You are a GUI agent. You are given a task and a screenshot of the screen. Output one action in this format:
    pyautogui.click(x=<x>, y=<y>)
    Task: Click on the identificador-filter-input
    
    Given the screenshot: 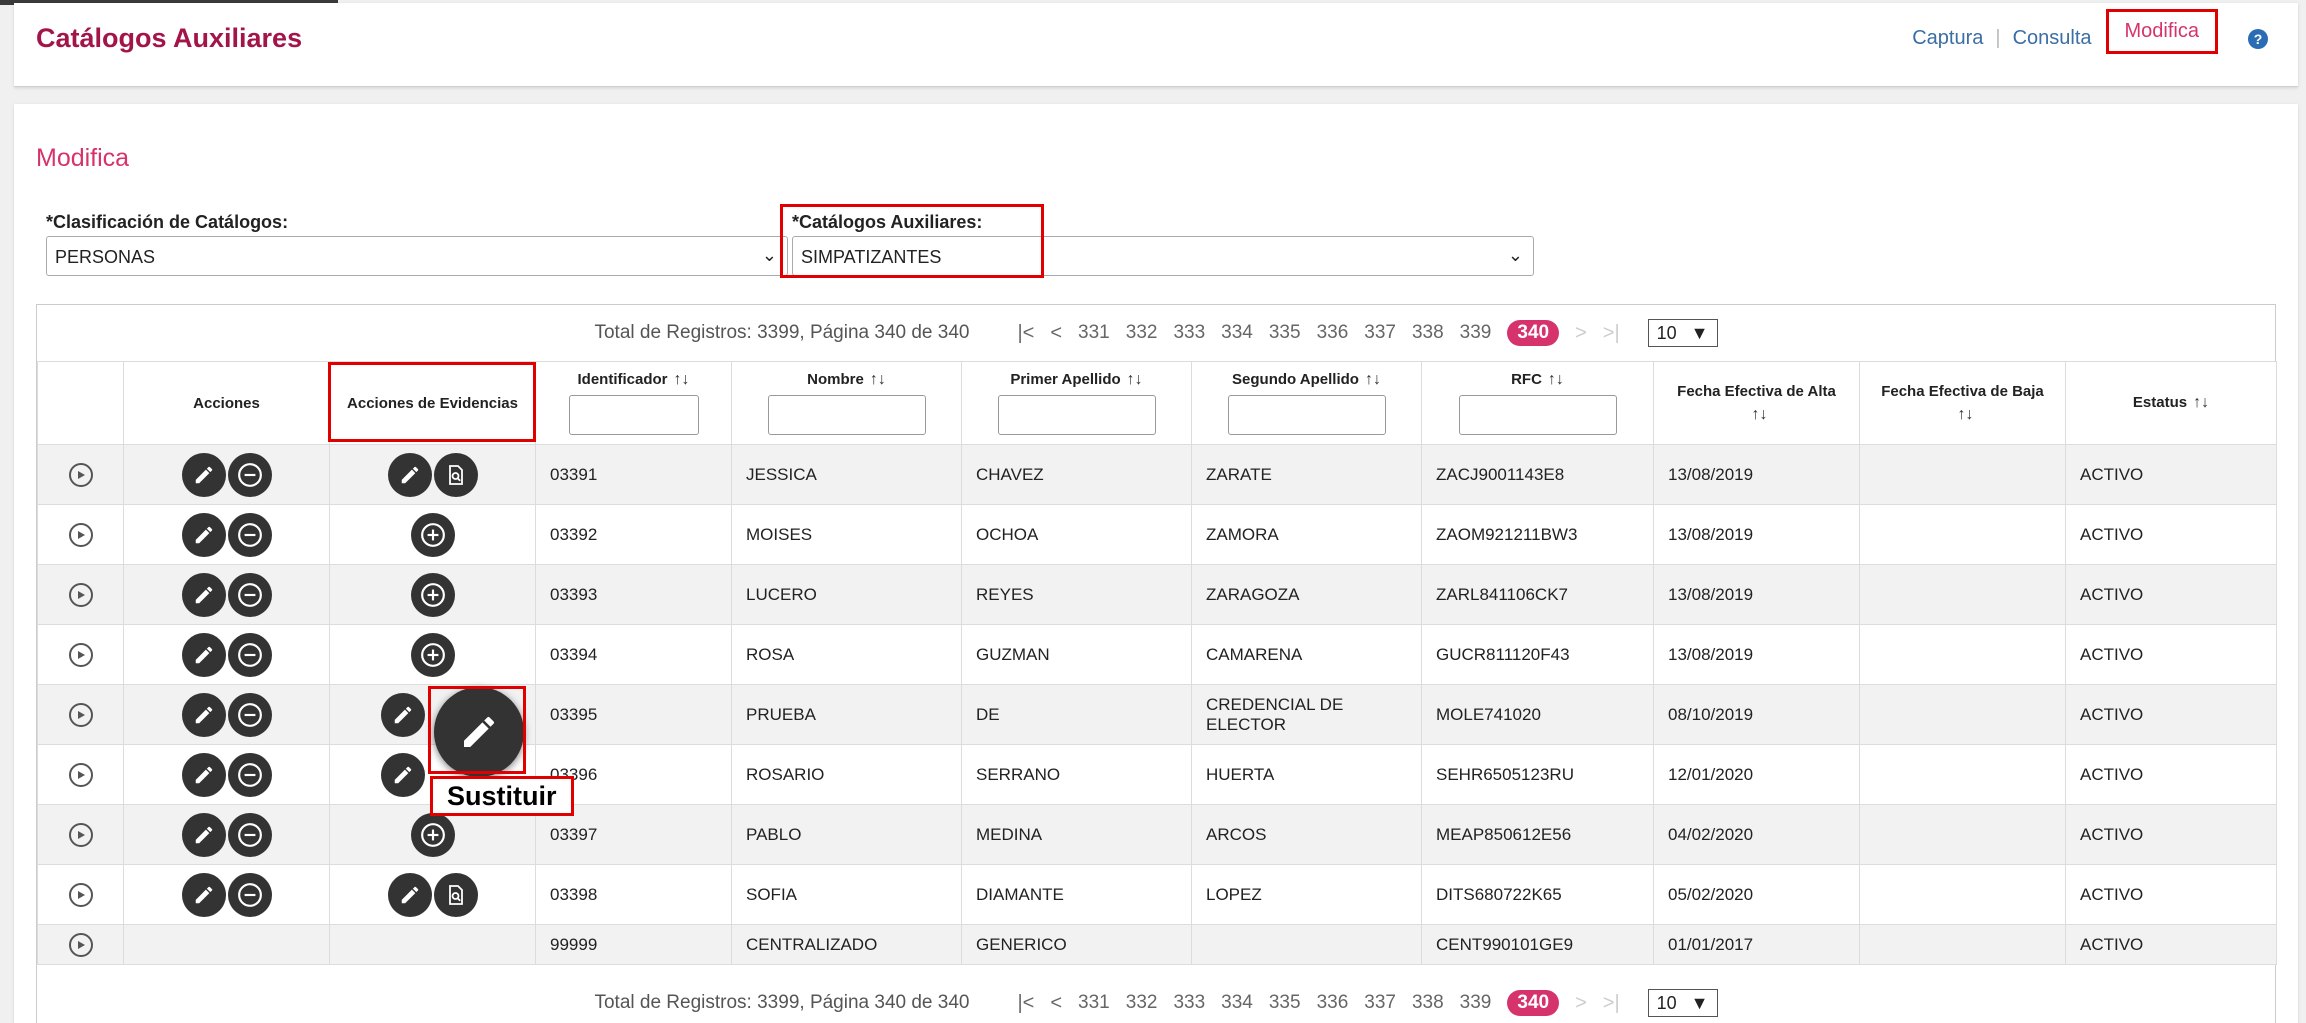 What is the action you would take?
    pyautogui.click(x=633, y=415)
    